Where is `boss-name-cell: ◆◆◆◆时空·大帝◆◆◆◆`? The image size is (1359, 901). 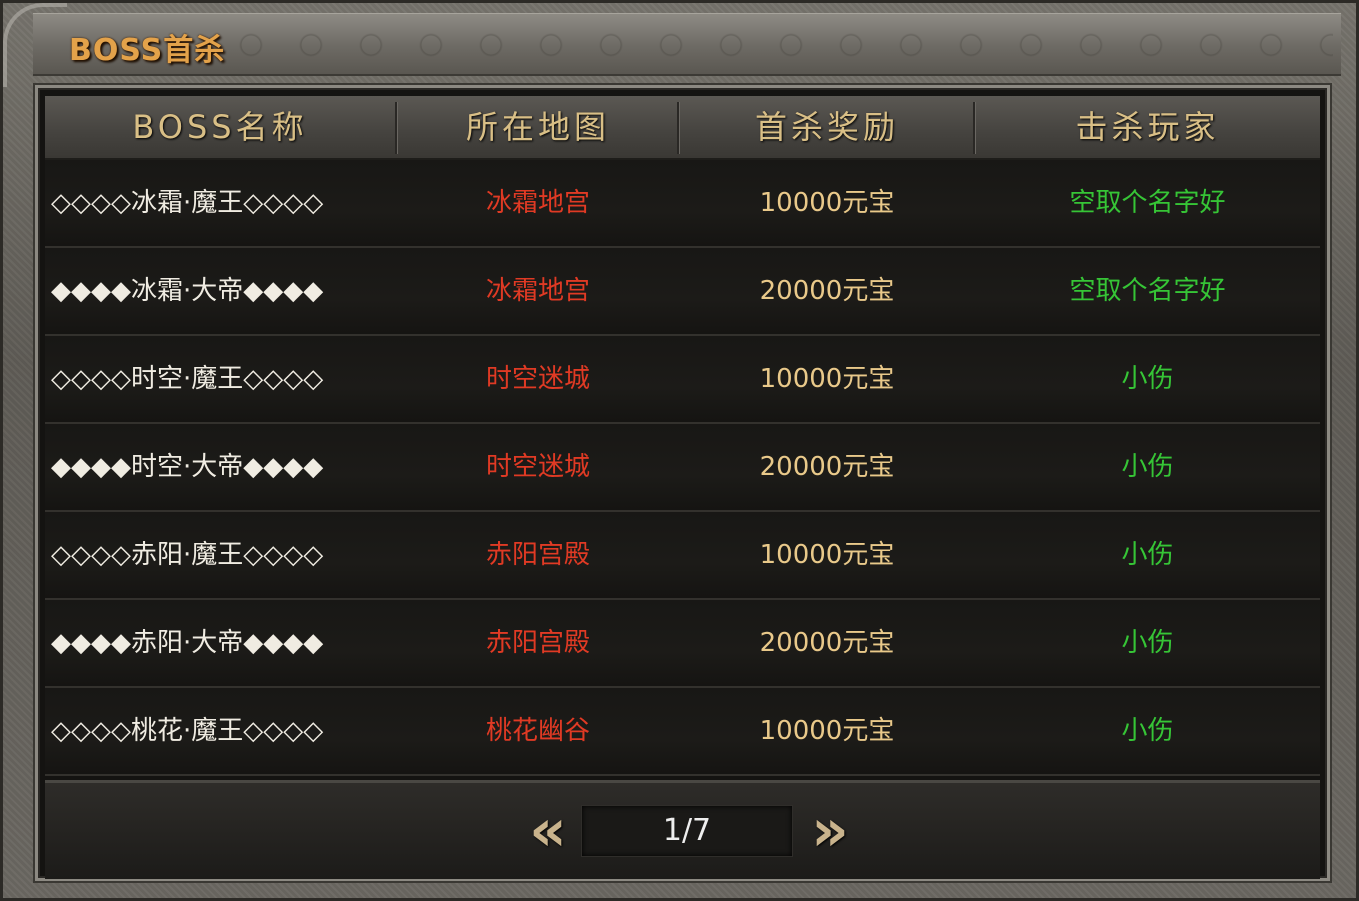 boss-name-cell: ◆◆◆◆时空·大帝◆◆◆◆ is located at coordinates (187, 467).